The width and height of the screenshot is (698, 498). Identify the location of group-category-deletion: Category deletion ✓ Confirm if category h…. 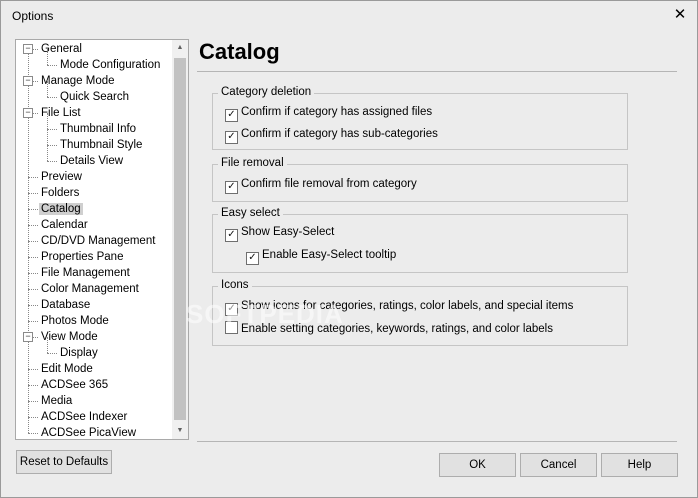
(420, 118).